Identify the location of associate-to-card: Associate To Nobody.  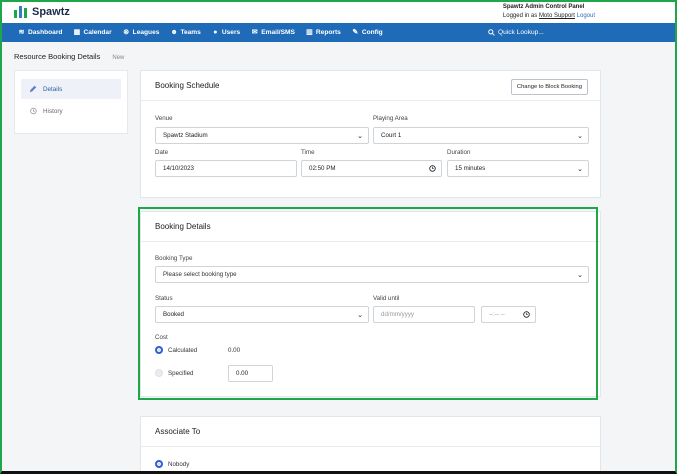
(370, 443).